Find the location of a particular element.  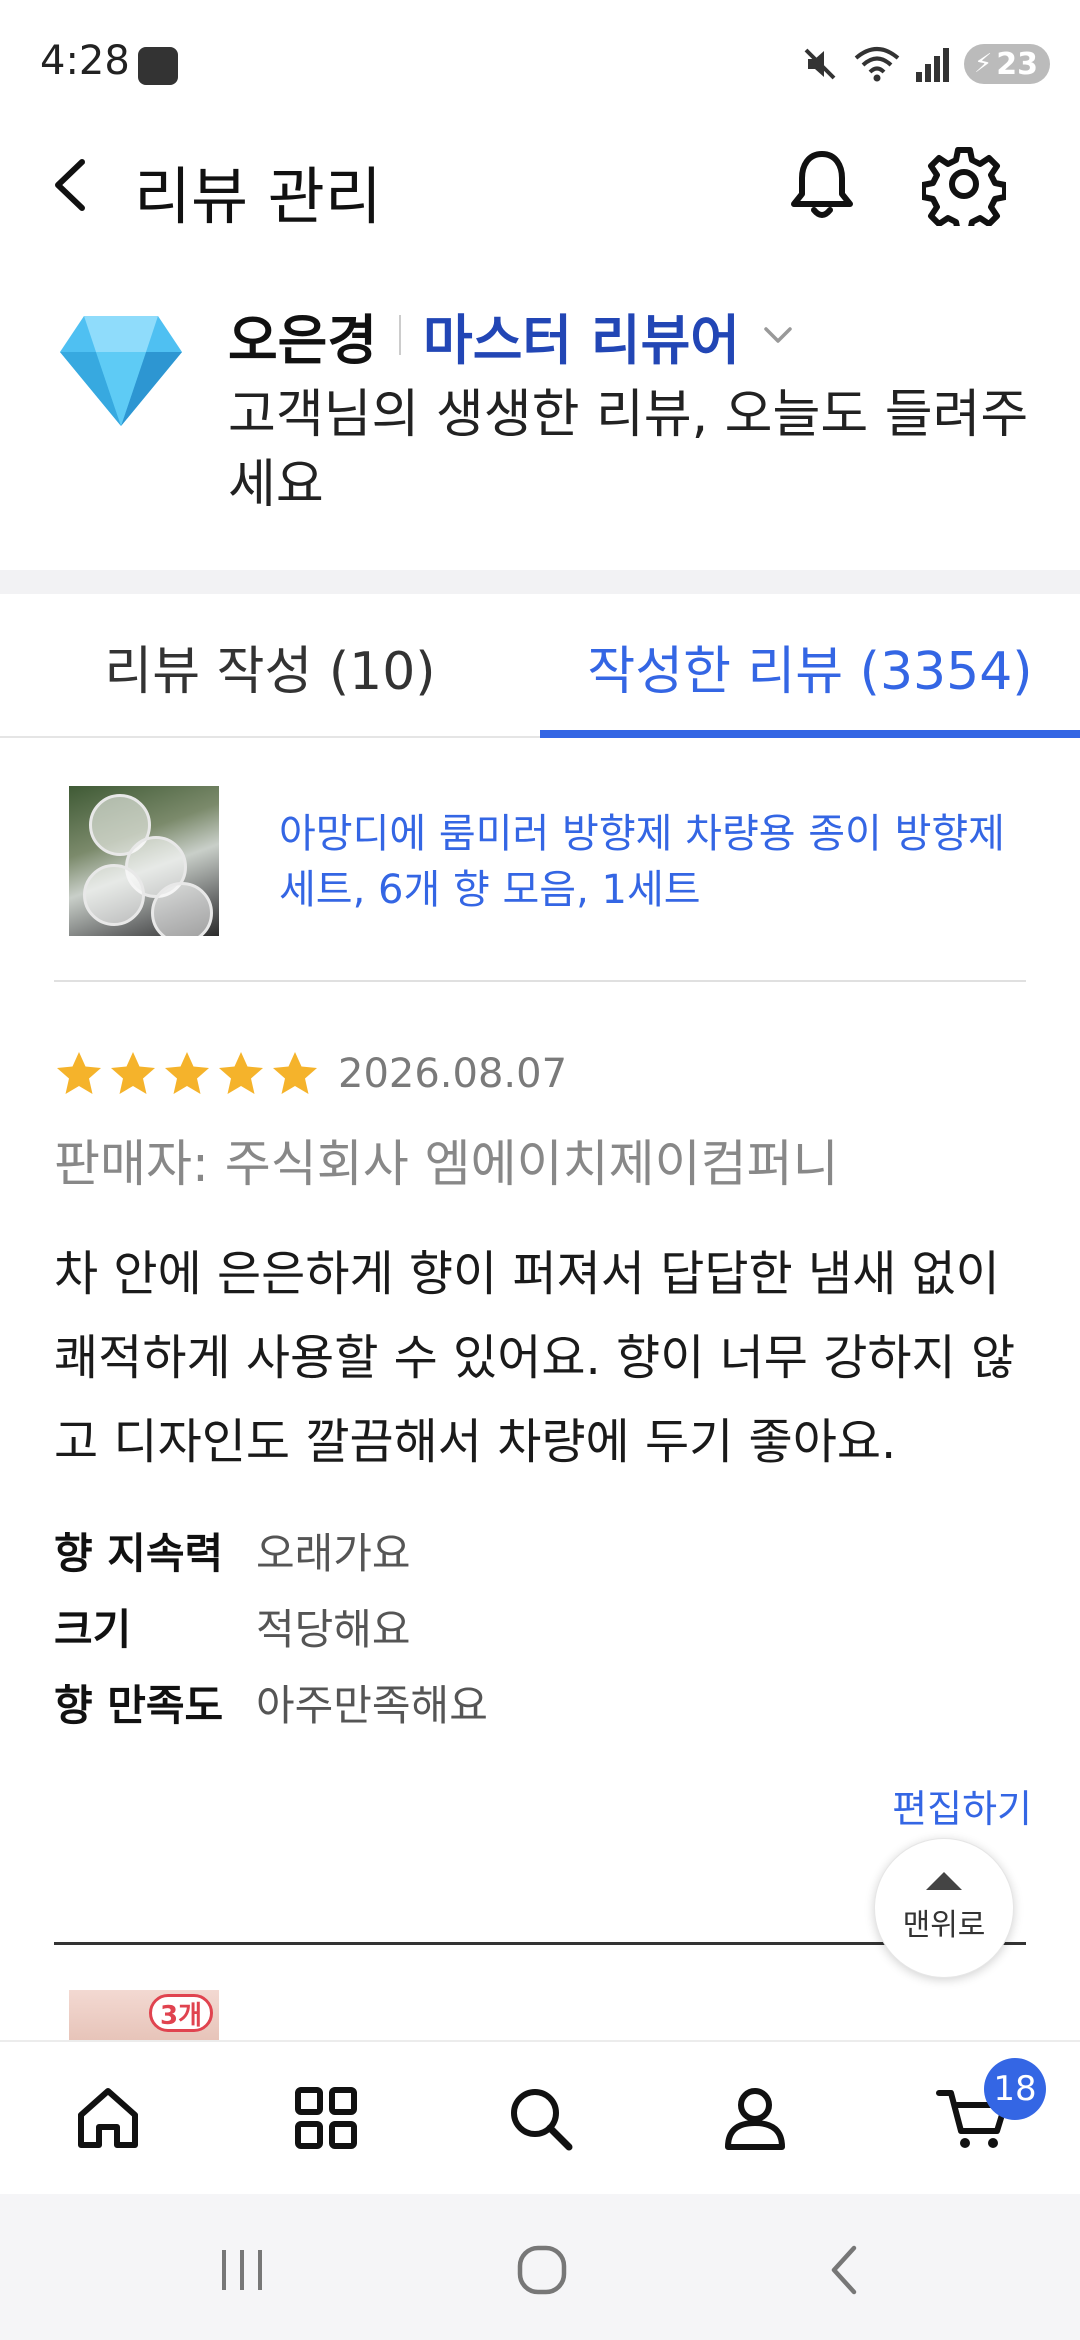

system-back-icon is located at coordinates (844, 2270).